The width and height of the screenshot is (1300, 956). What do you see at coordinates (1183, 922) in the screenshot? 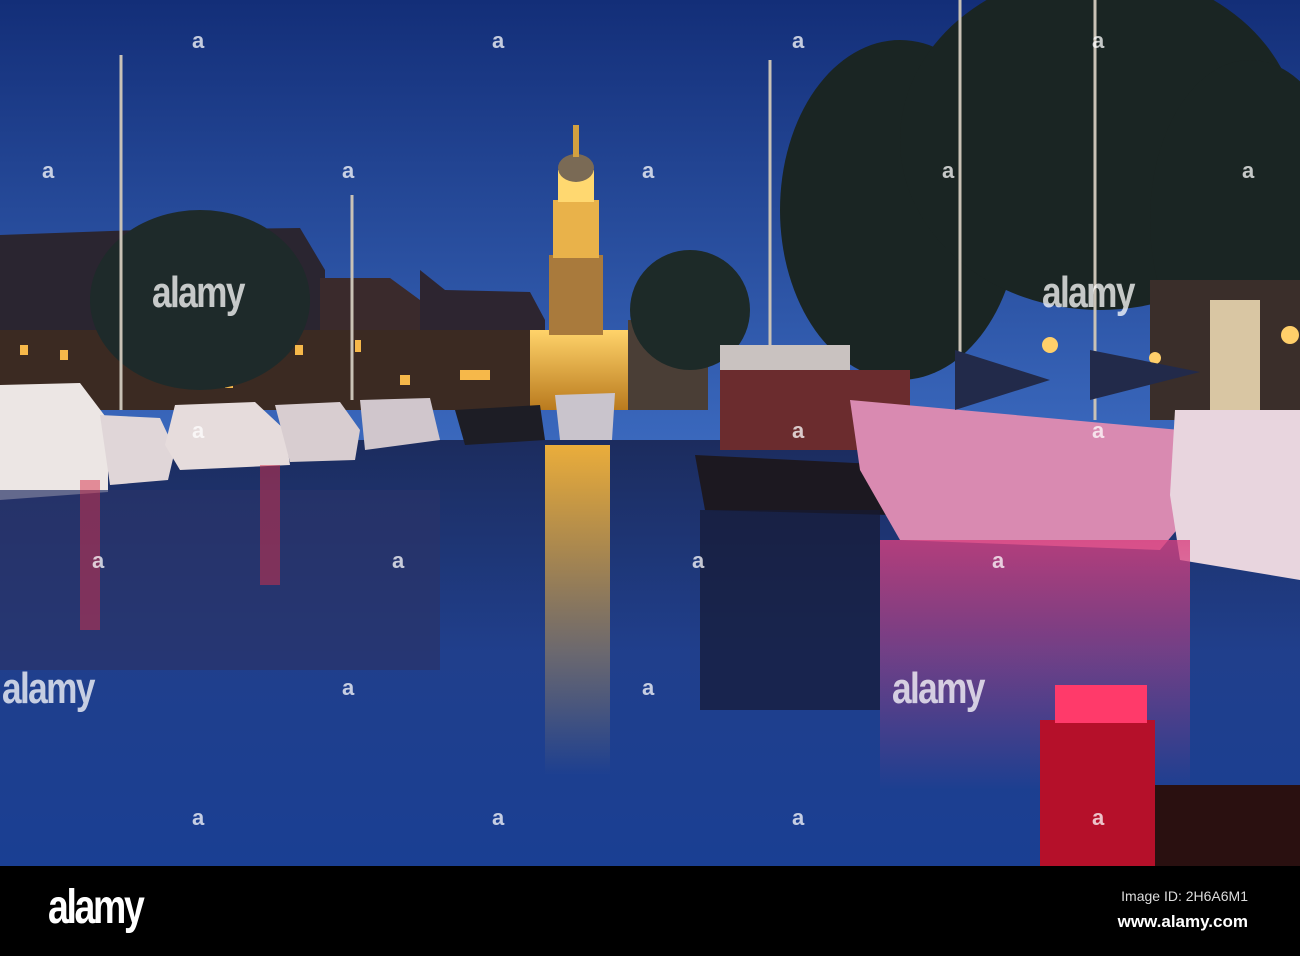
I see `website-link: www.alamy.com` at bounding box center [1183, 922].